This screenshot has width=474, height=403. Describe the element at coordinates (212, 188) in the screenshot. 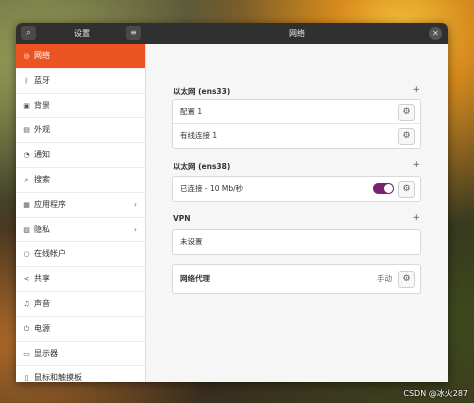

I see `connection-status: 已连接 - 10 Mb/秒` at that location.